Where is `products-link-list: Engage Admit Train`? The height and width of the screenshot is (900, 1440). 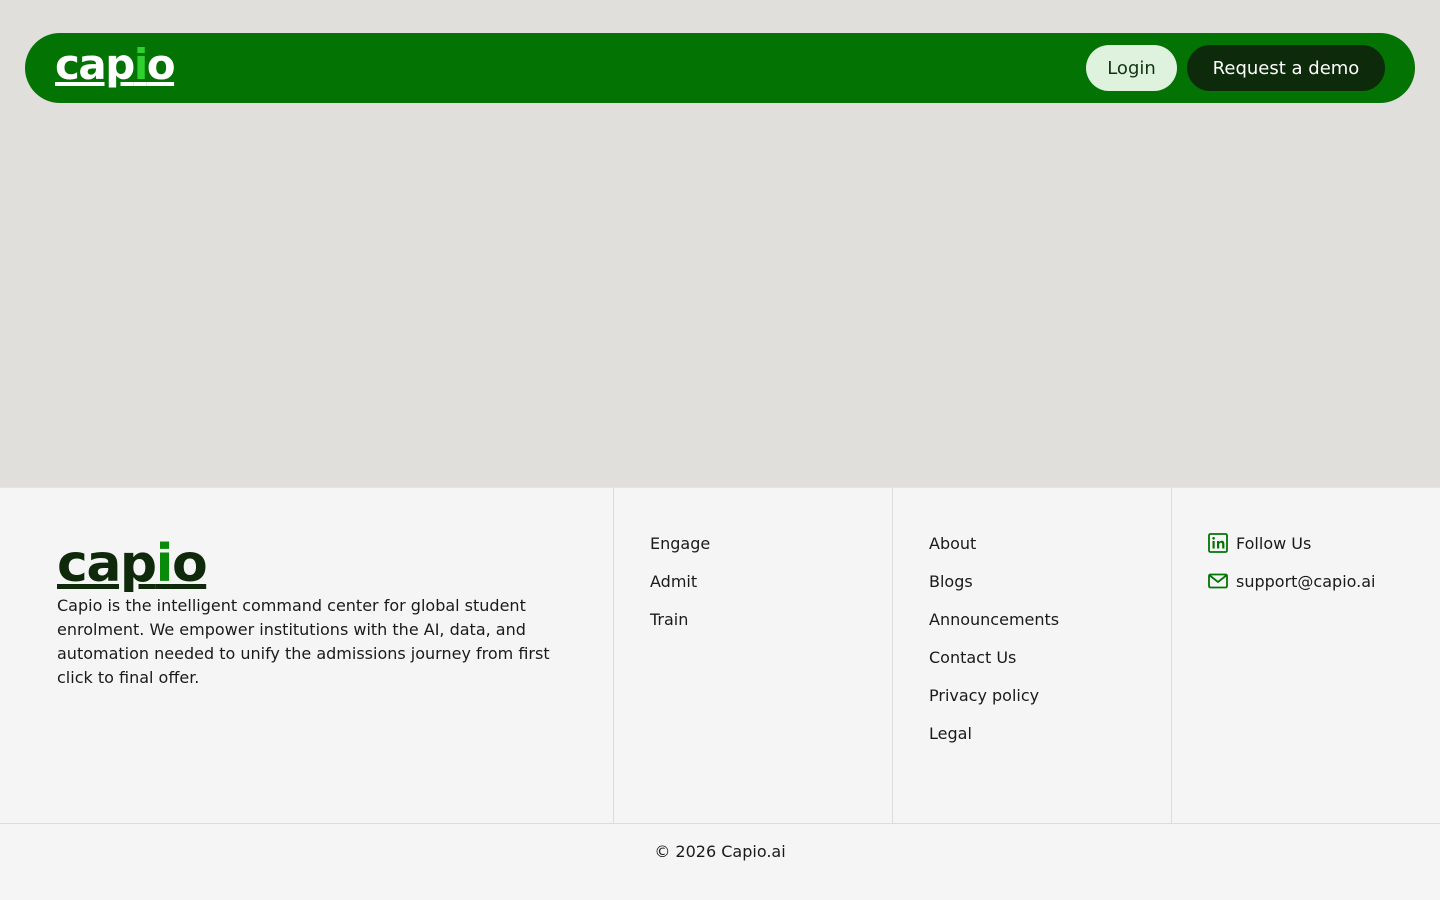
products-link-list: Engage Admit Train is located at coordinates (680, 581).